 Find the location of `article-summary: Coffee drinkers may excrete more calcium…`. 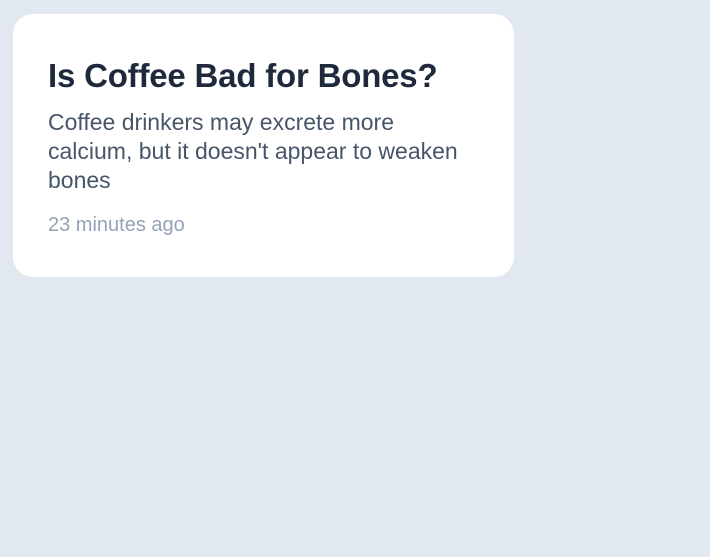

article-summary: Coffee drinkers may excrete more calcium… is located at coordinates (253, 151).